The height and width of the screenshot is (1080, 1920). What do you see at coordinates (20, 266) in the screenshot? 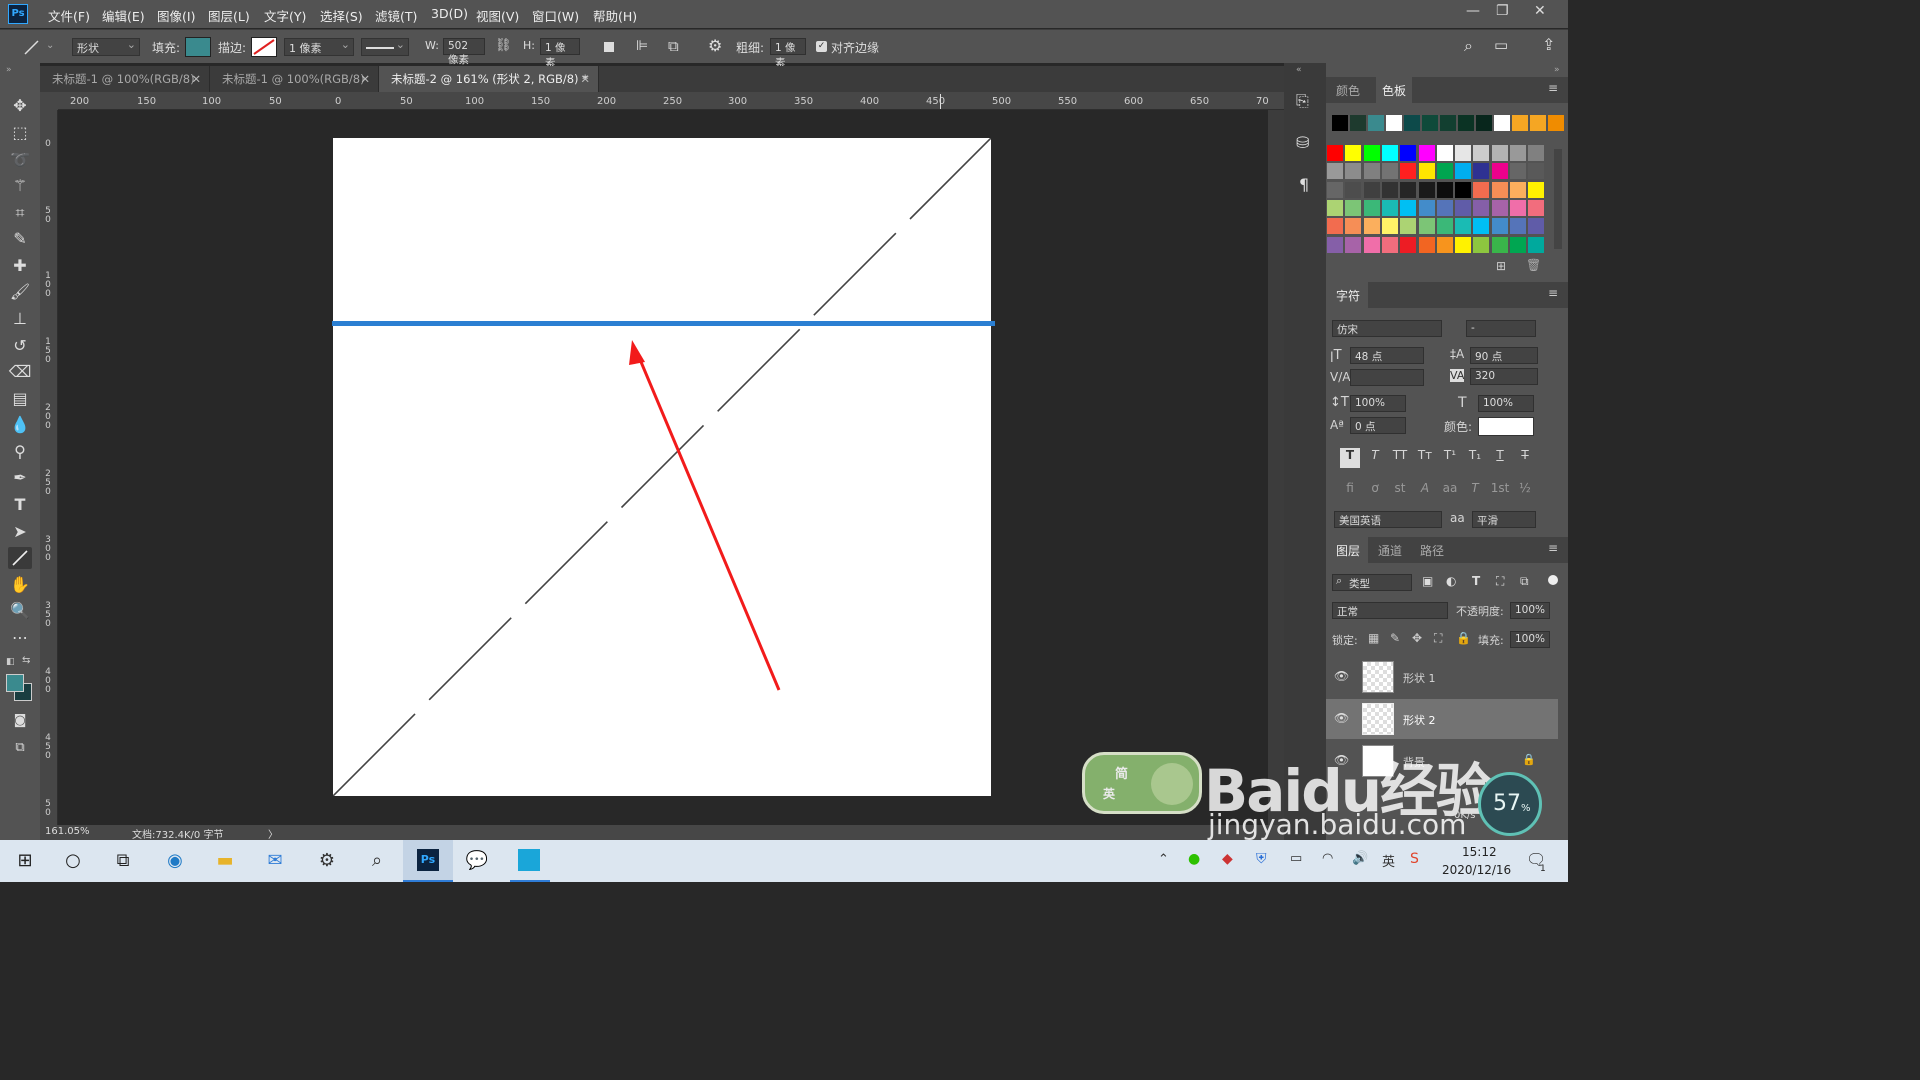
I see `healing-brush-tool-icon: ✚` at bounding box center [20, 266].